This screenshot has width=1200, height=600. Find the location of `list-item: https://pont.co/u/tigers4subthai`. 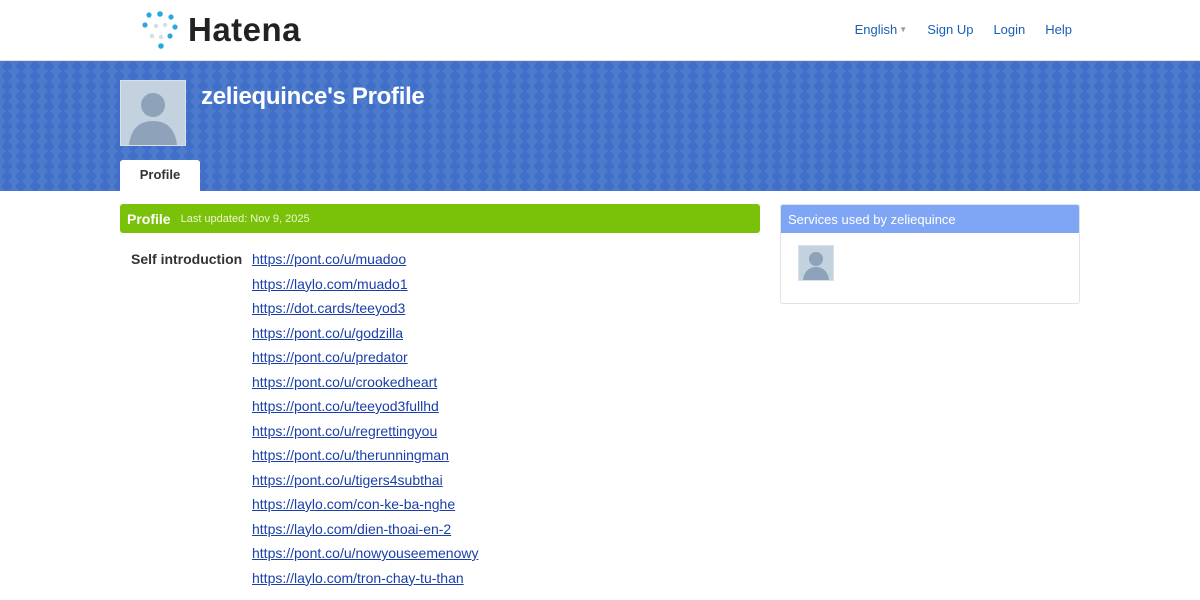

list-item: https://pont.co/u/tigers4subthai is located at coordinates (365, 484).